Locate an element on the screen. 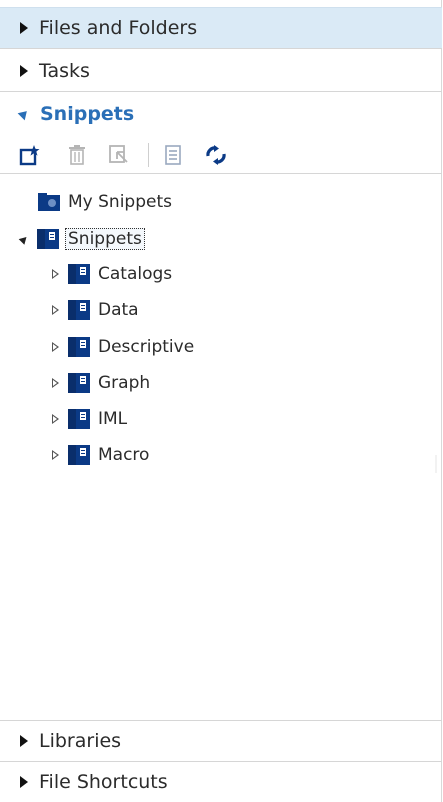  tree-node-graph: Graph is located at coordinates (101, 383).